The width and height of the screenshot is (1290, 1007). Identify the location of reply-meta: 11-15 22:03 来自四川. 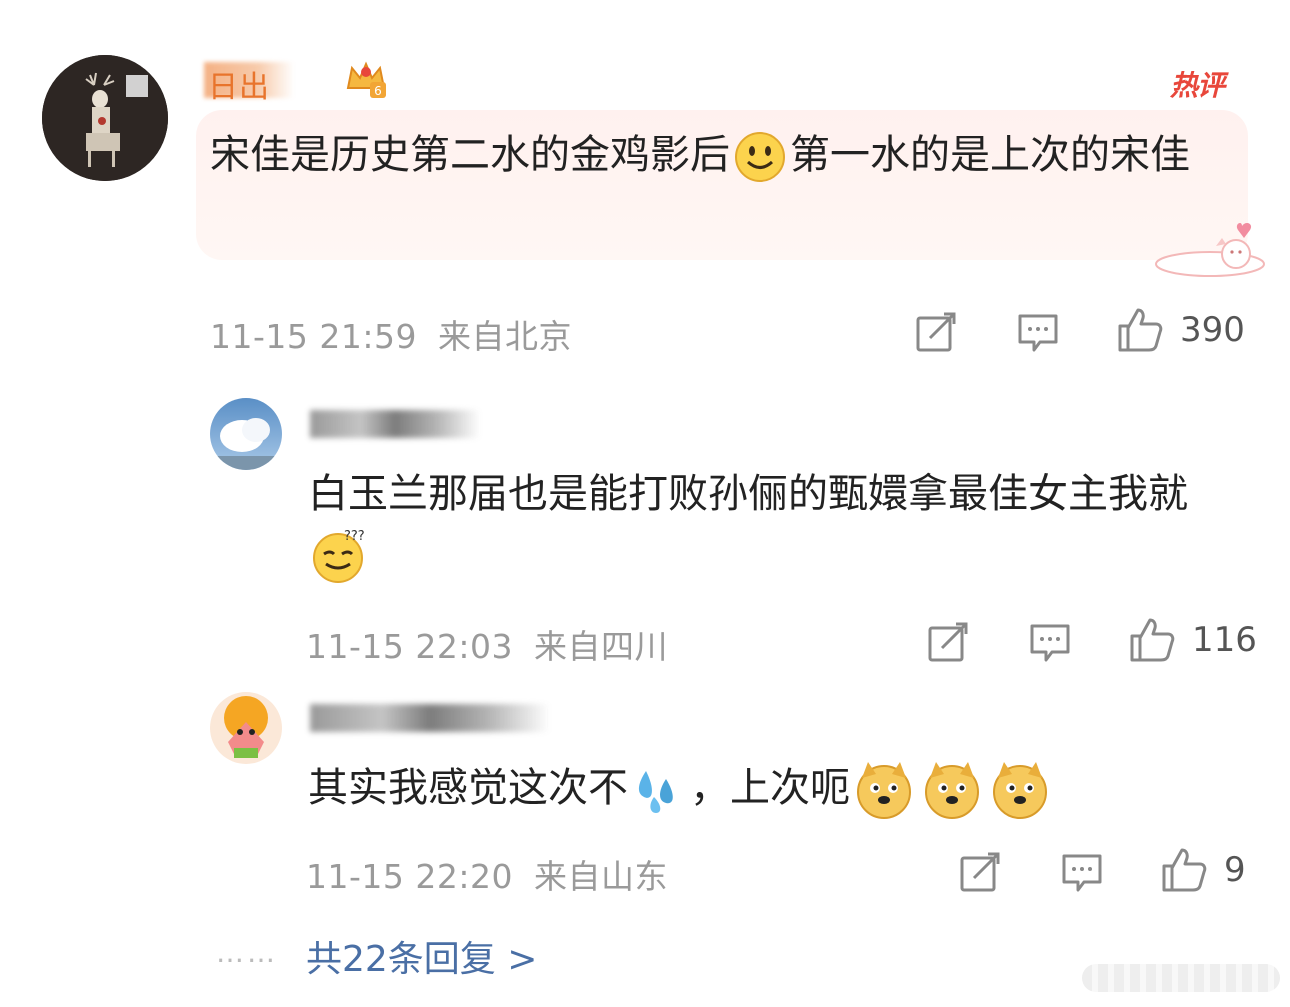
(487, 644).